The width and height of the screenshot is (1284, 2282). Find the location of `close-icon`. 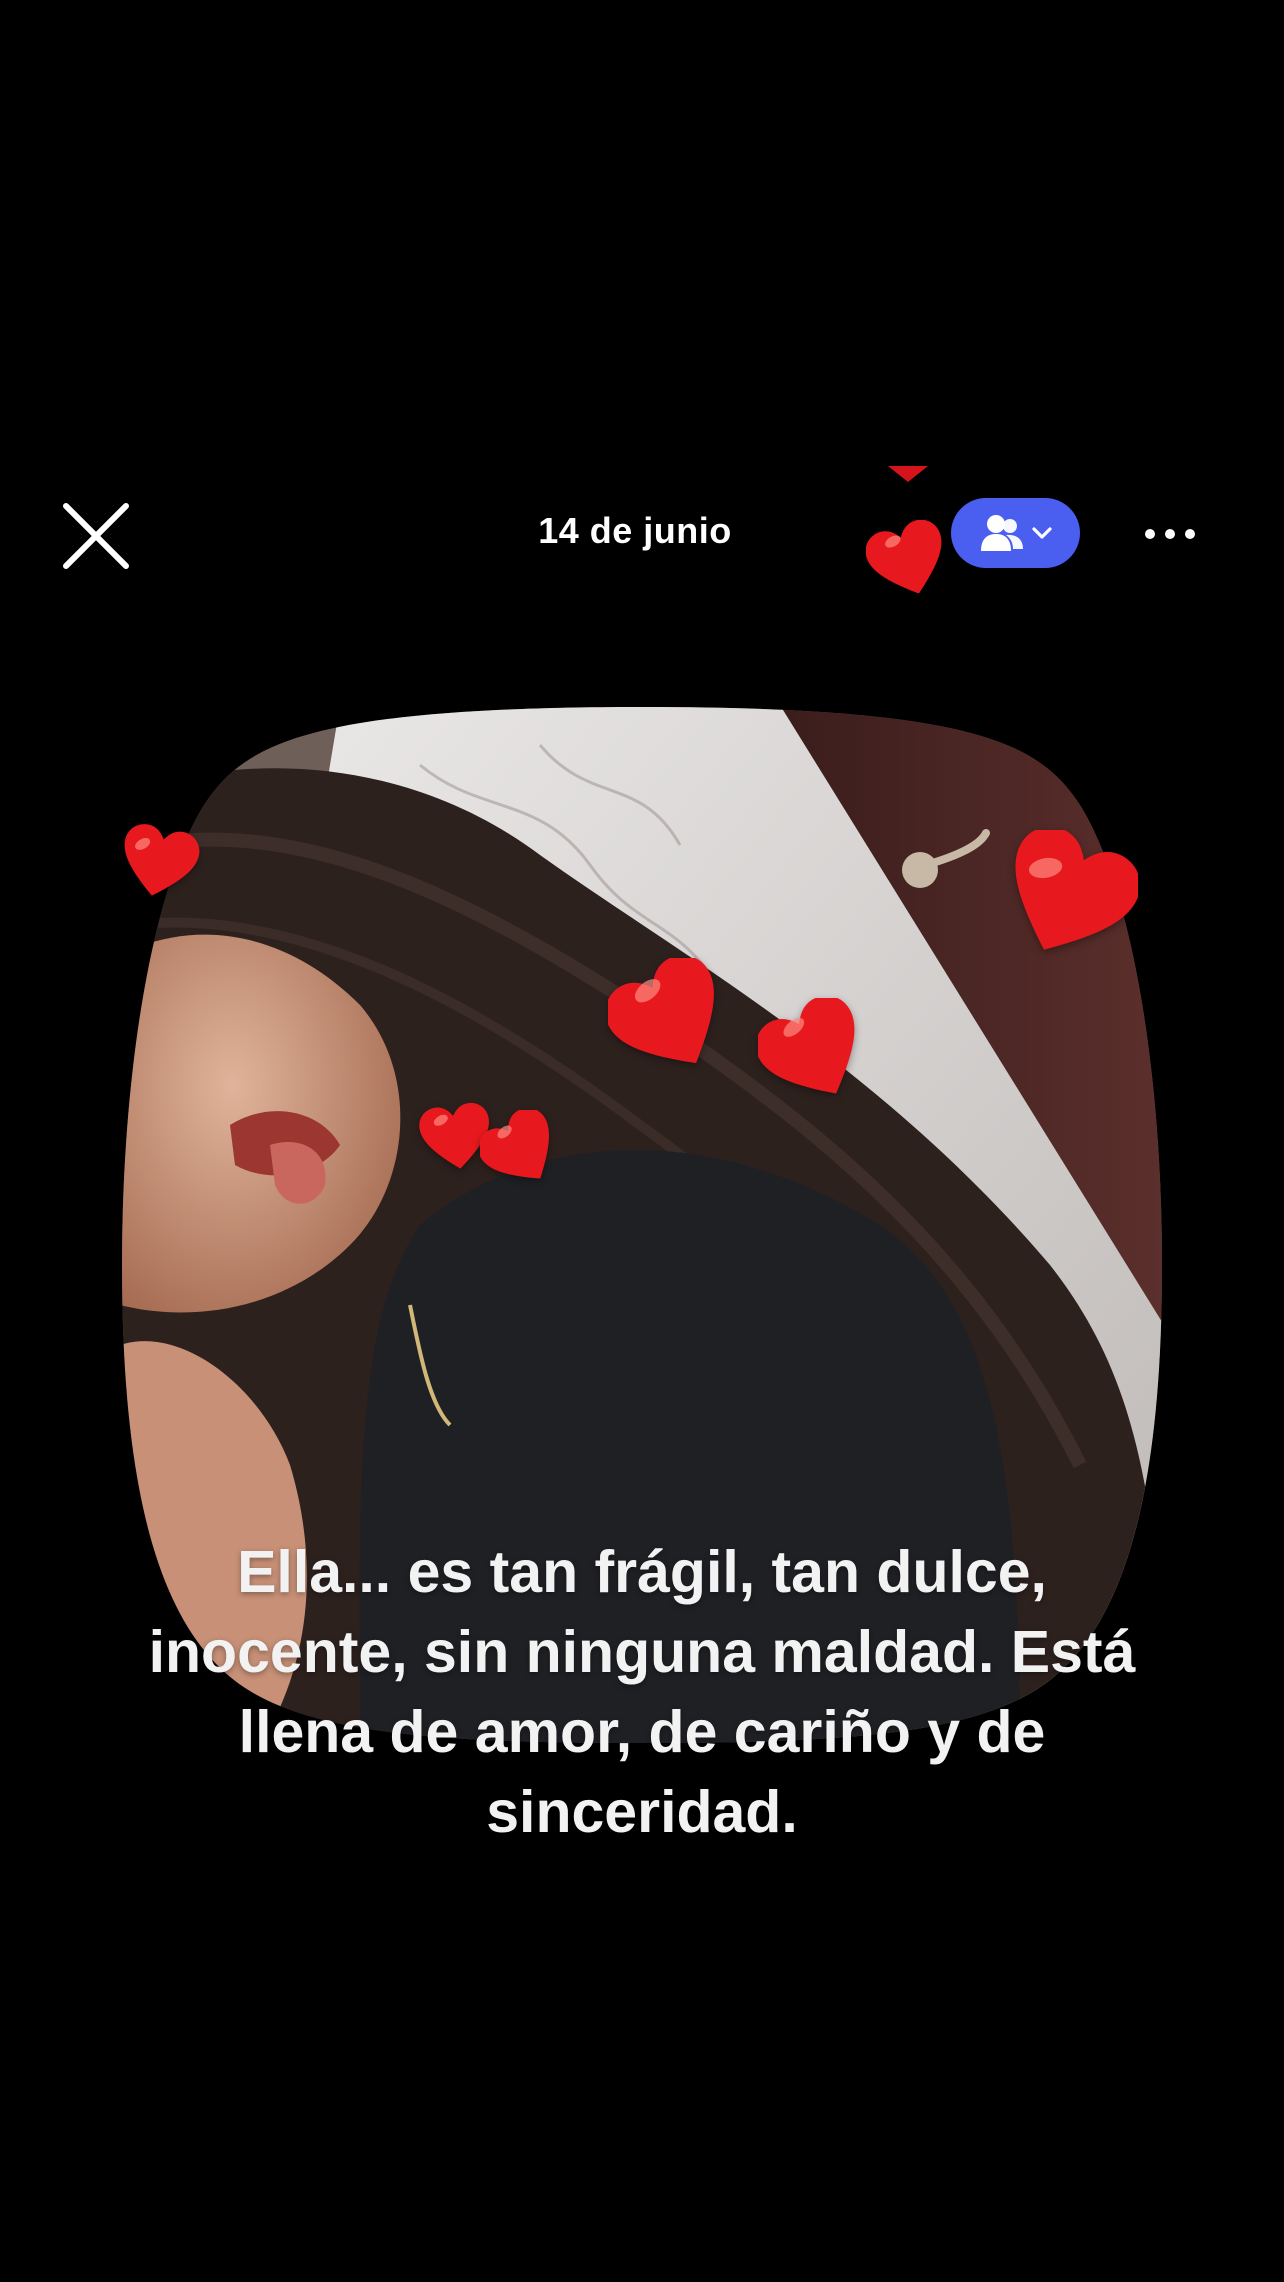

close-icon is located at coordinates (96, 536).